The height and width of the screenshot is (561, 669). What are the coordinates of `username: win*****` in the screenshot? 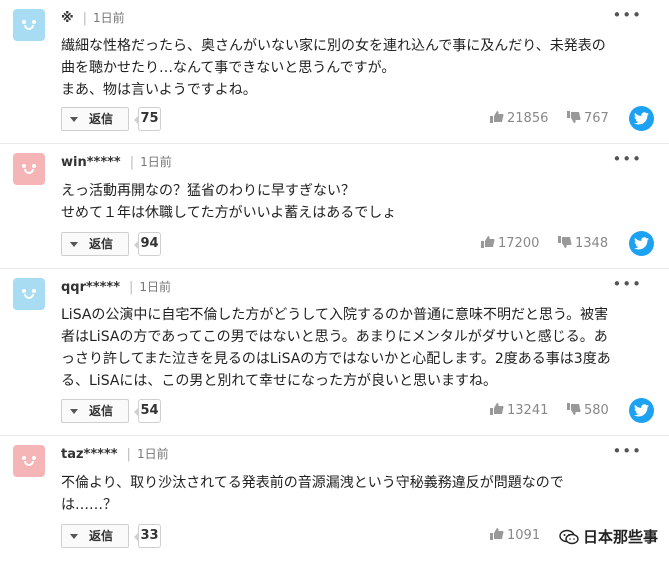 It's located at (91, 162).